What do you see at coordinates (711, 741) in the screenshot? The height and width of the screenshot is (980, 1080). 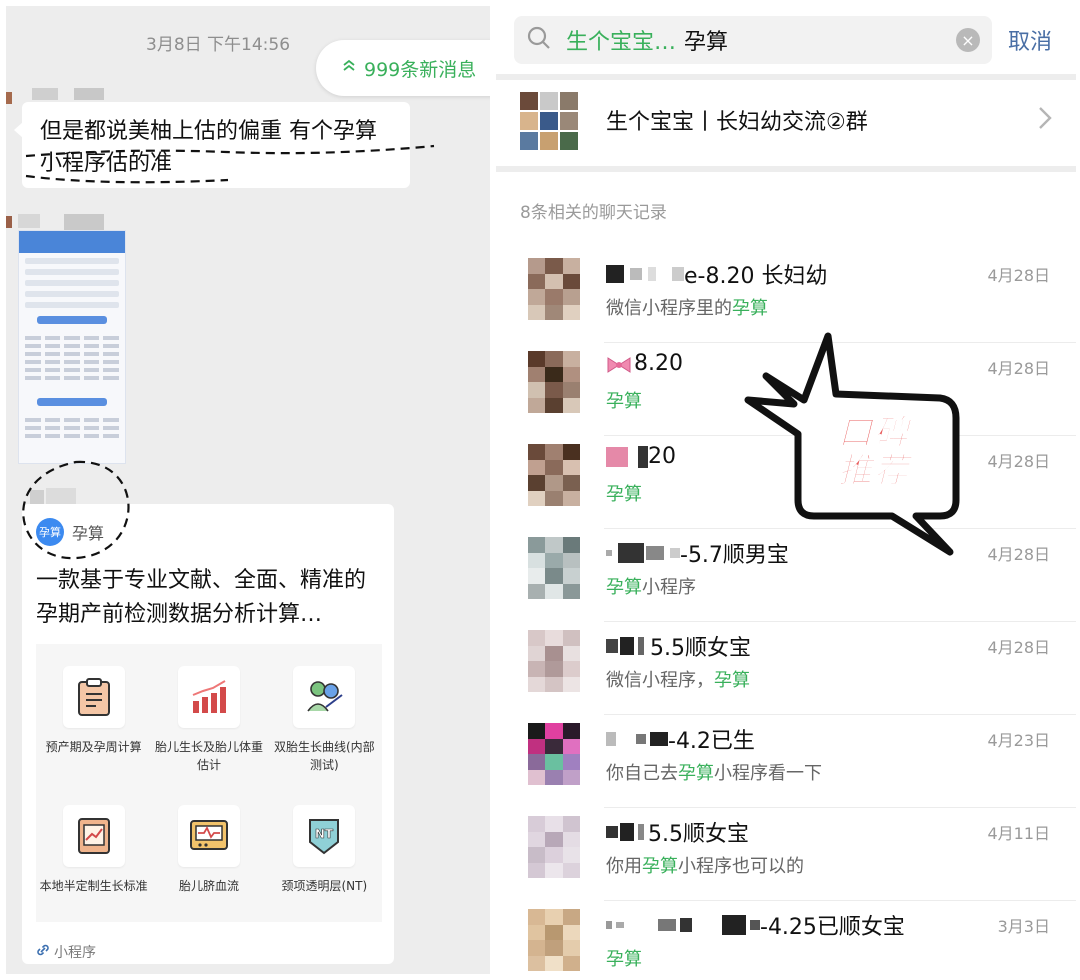 I see `record-sender-name: -4.2已生` at bounding box center [711, 741].